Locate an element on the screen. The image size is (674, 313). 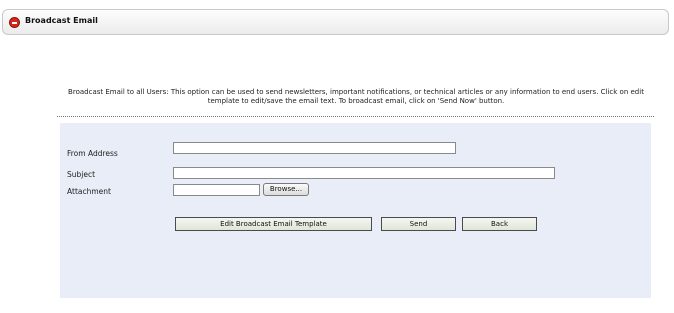
subject-input is located at coordinates (364, 173).